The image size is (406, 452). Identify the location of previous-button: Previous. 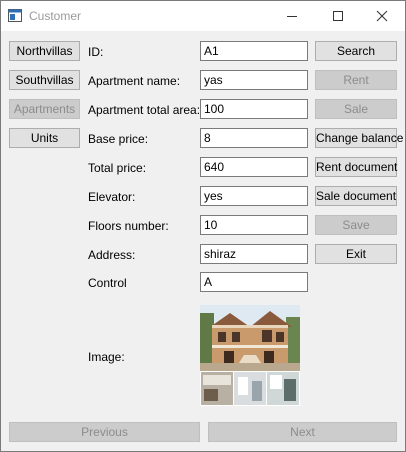
(104, 432).